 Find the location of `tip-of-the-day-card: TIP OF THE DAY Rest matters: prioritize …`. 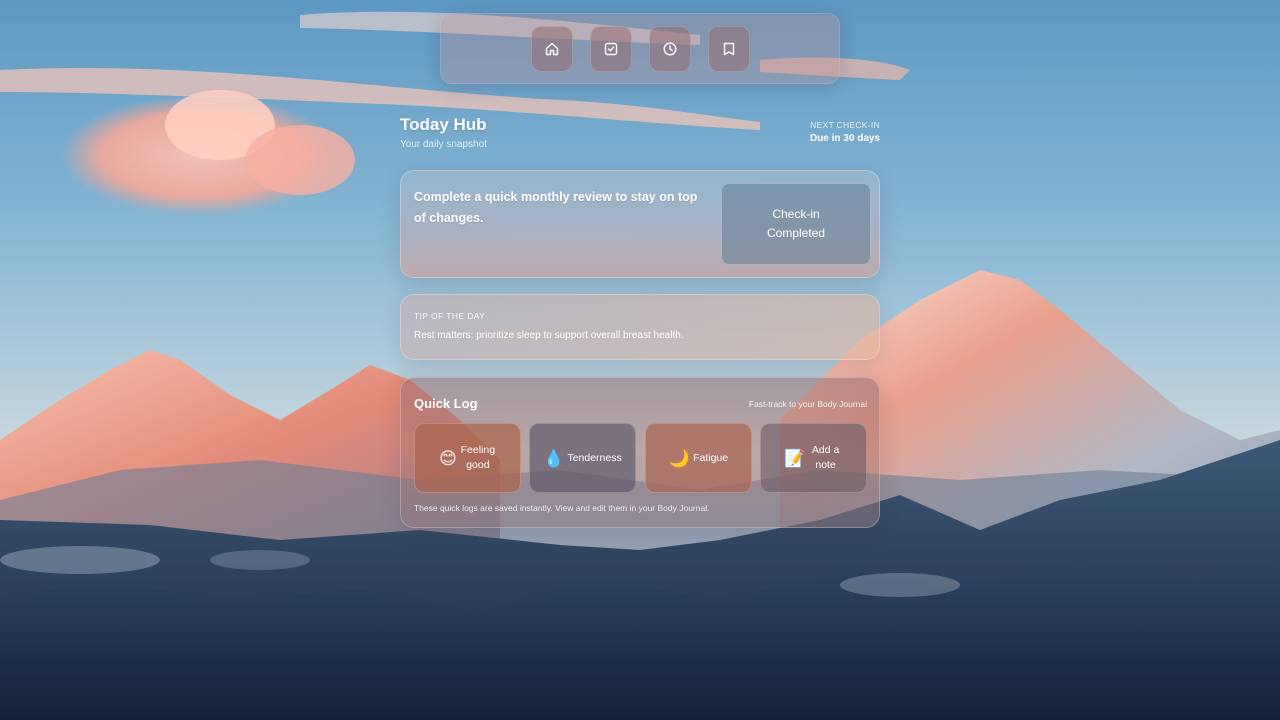

tip-of-the-day-card: TIP OF THE DAY Rest matters: prioritize … is located at coordinates (640, 327).